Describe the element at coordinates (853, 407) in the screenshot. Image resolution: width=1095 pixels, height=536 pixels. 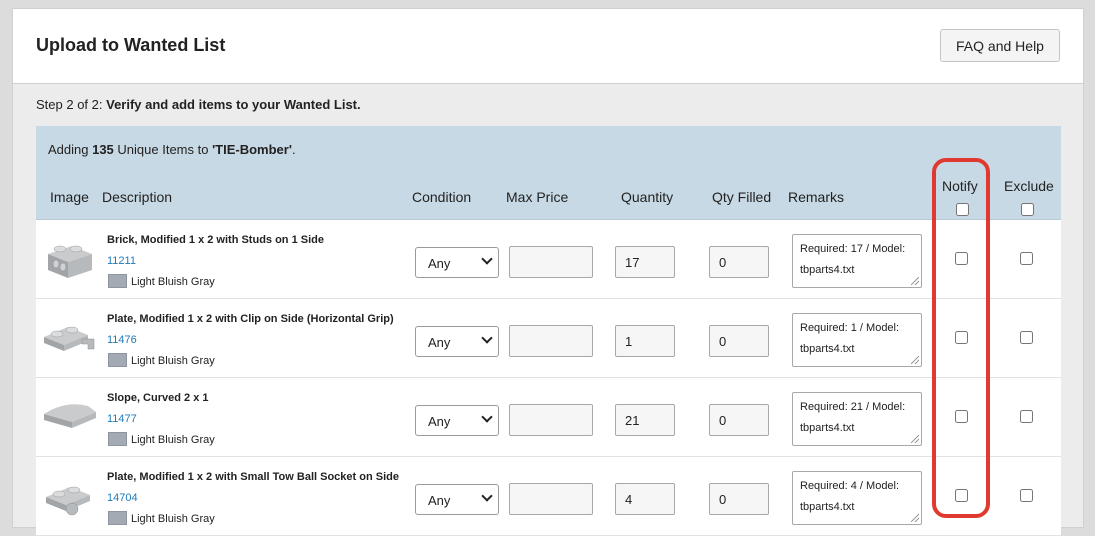
I see `remarks-line: Required: 21 / Model:` at that location.